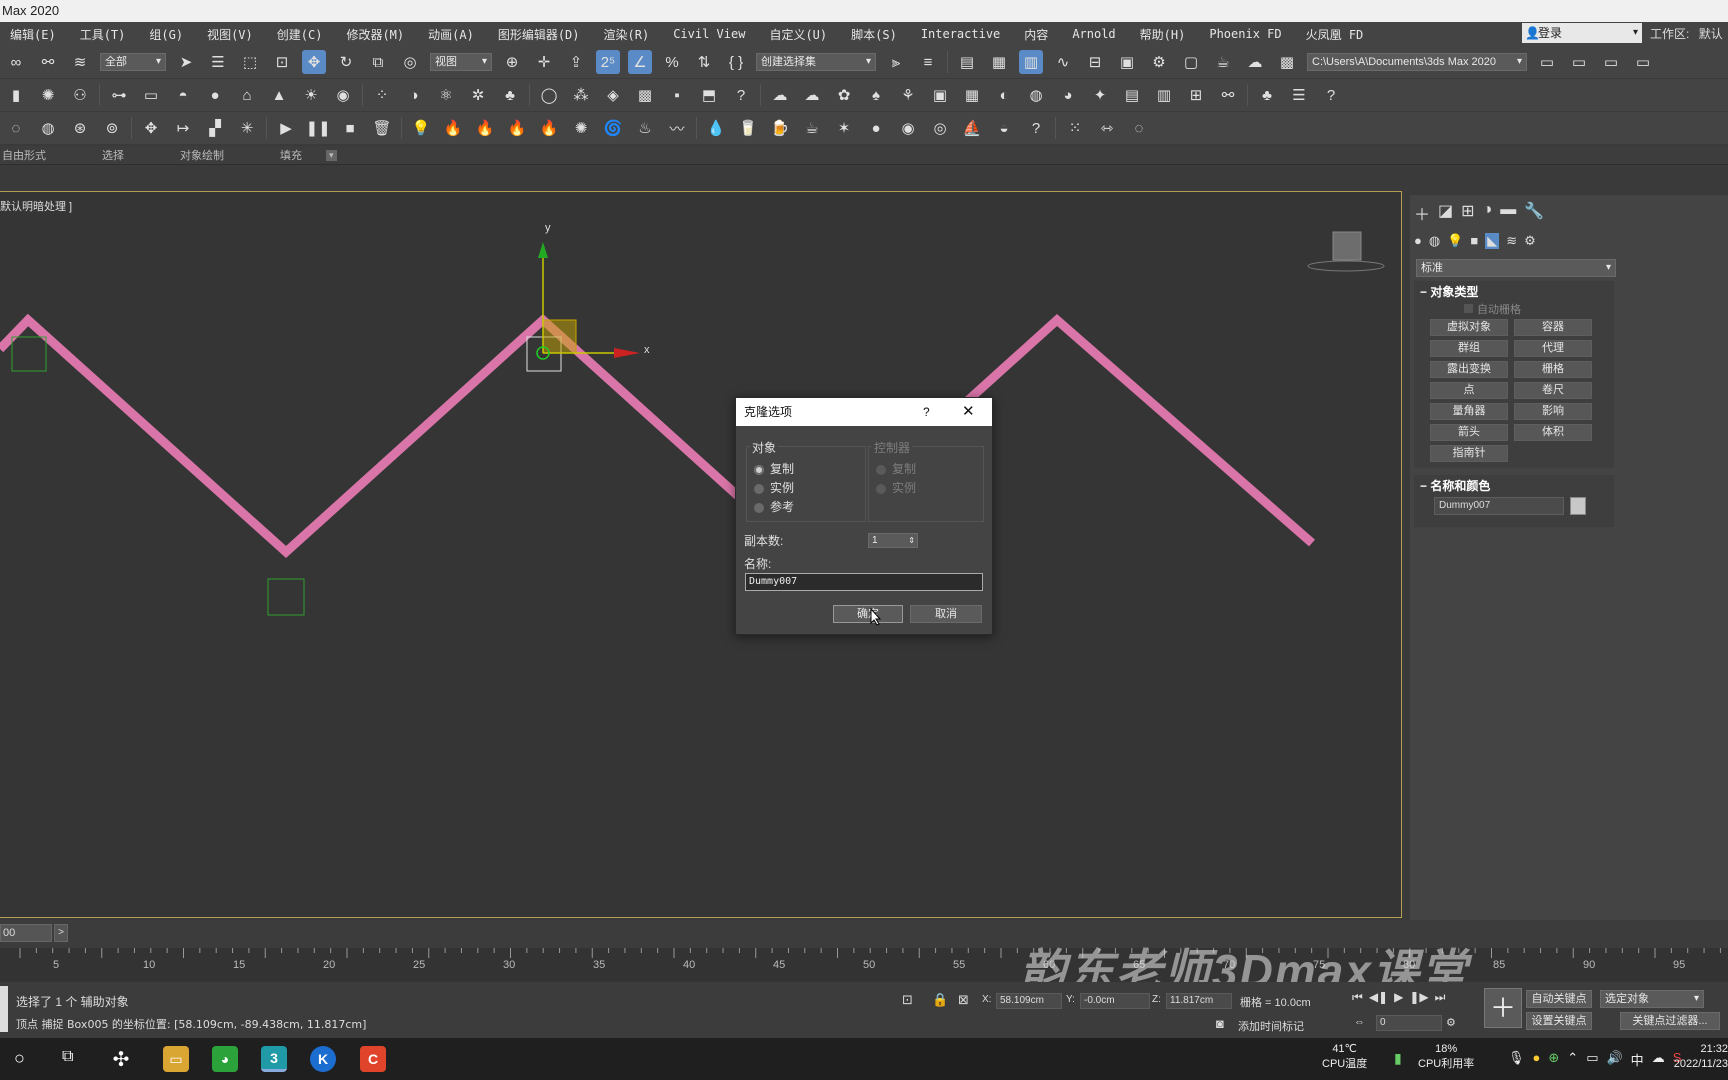  I want to click on project-save-icon: ▭, so click(1643, 62).